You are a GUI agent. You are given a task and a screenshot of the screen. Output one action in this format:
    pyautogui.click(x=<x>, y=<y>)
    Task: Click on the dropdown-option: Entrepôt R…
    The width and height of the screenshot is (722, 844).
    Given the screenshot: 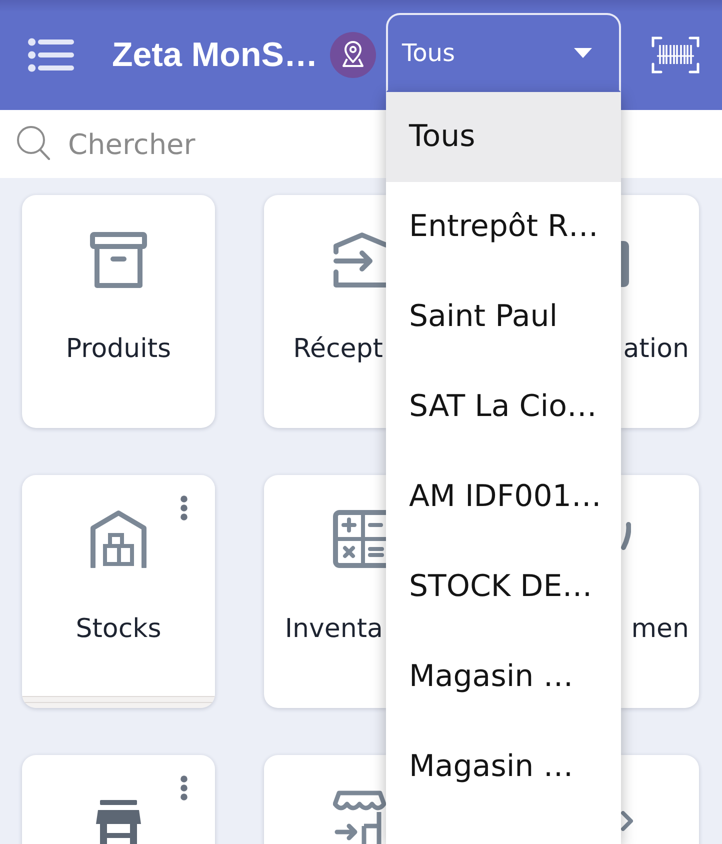 What is the action you would take?
    pyautogui.click(x=503, y=227)
    